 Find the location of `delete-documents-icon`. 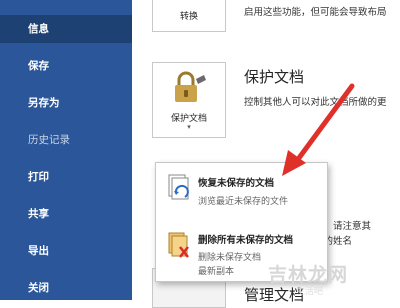

delete-documents-icon is located at coordinates (178, 245).